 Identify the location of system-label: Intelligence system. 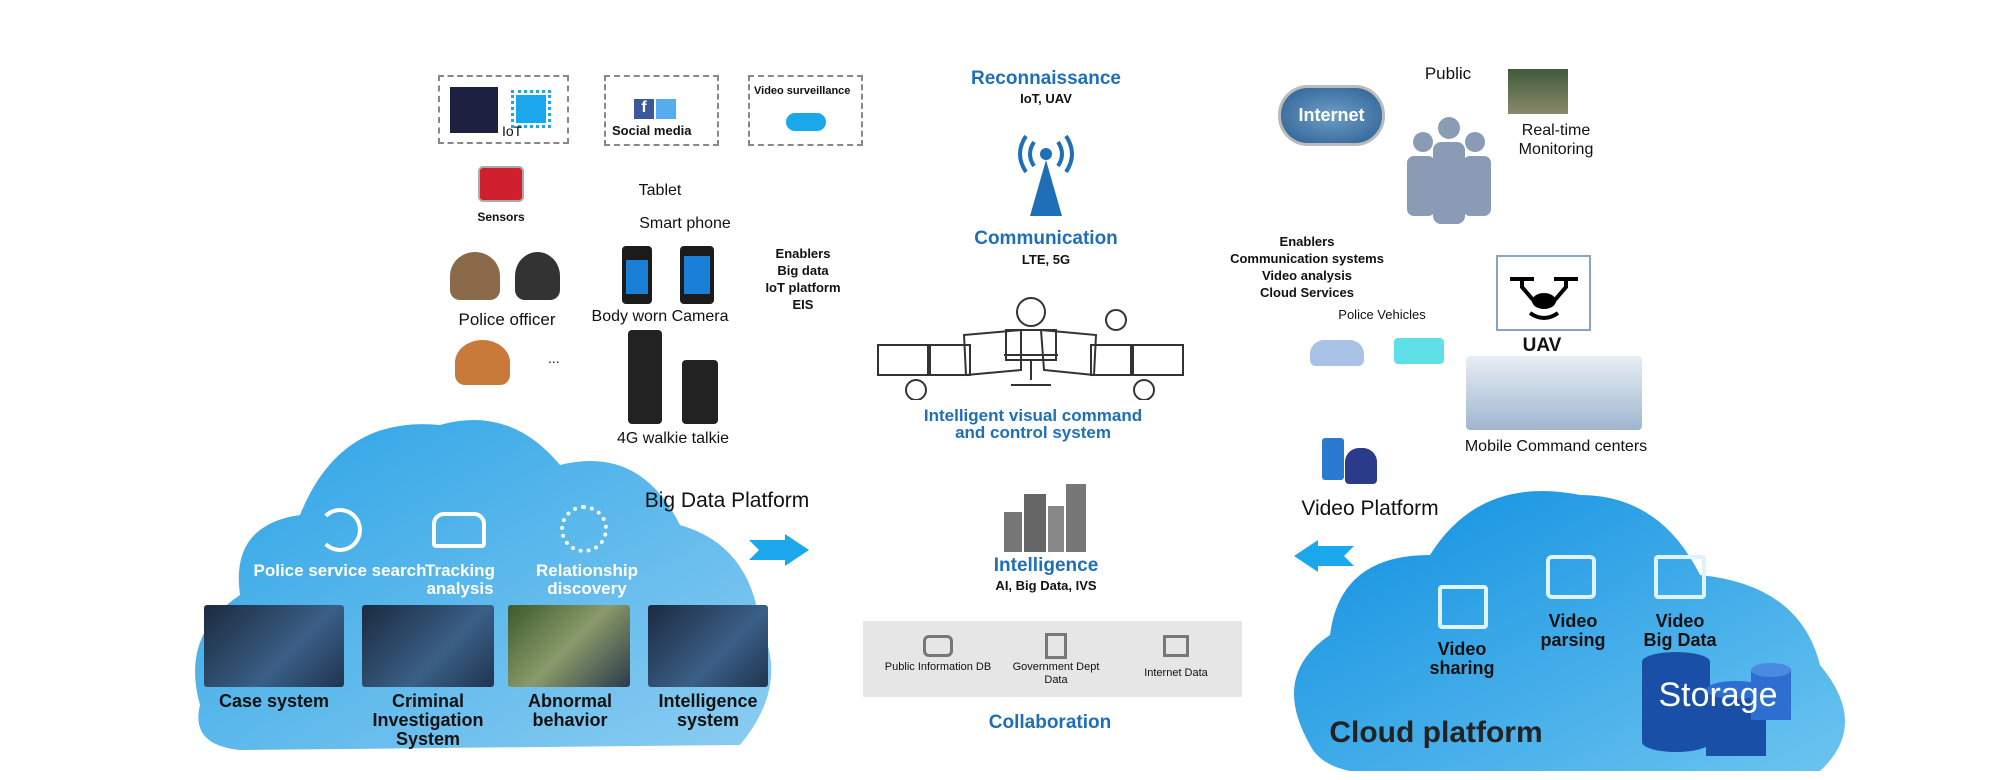
(708, 710).